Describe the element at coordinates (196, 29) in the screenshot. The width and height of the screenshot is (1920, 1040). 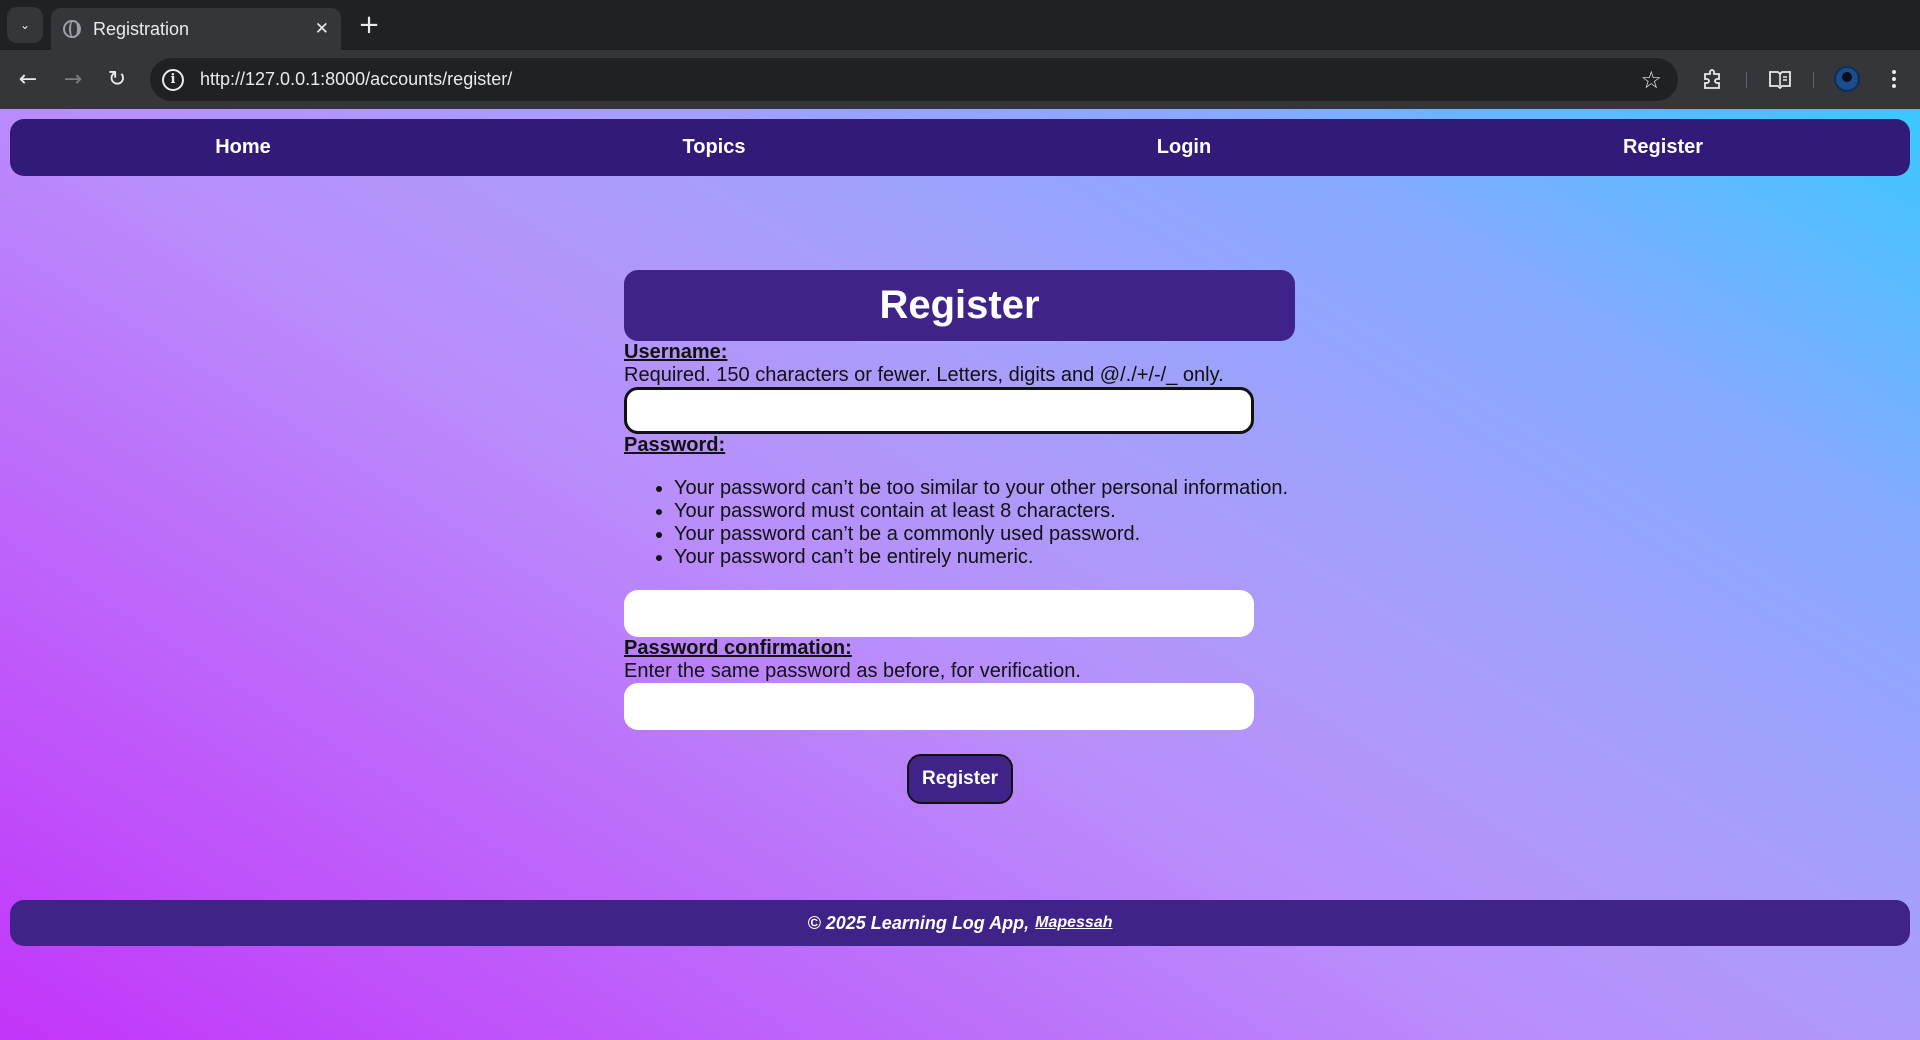
I see `browser-tab: Registration ✕` at that location.